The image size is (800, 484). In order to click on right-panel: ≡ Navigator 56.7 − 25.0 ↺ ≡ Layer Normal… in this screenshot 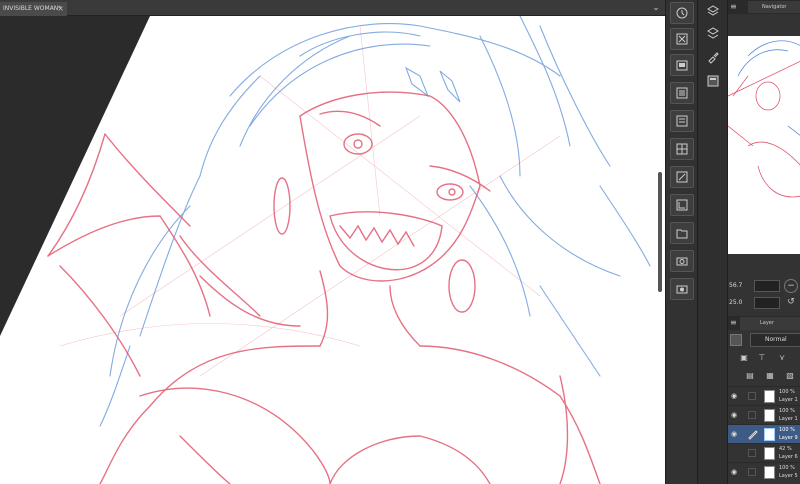, I will do `click(763, 242)`.